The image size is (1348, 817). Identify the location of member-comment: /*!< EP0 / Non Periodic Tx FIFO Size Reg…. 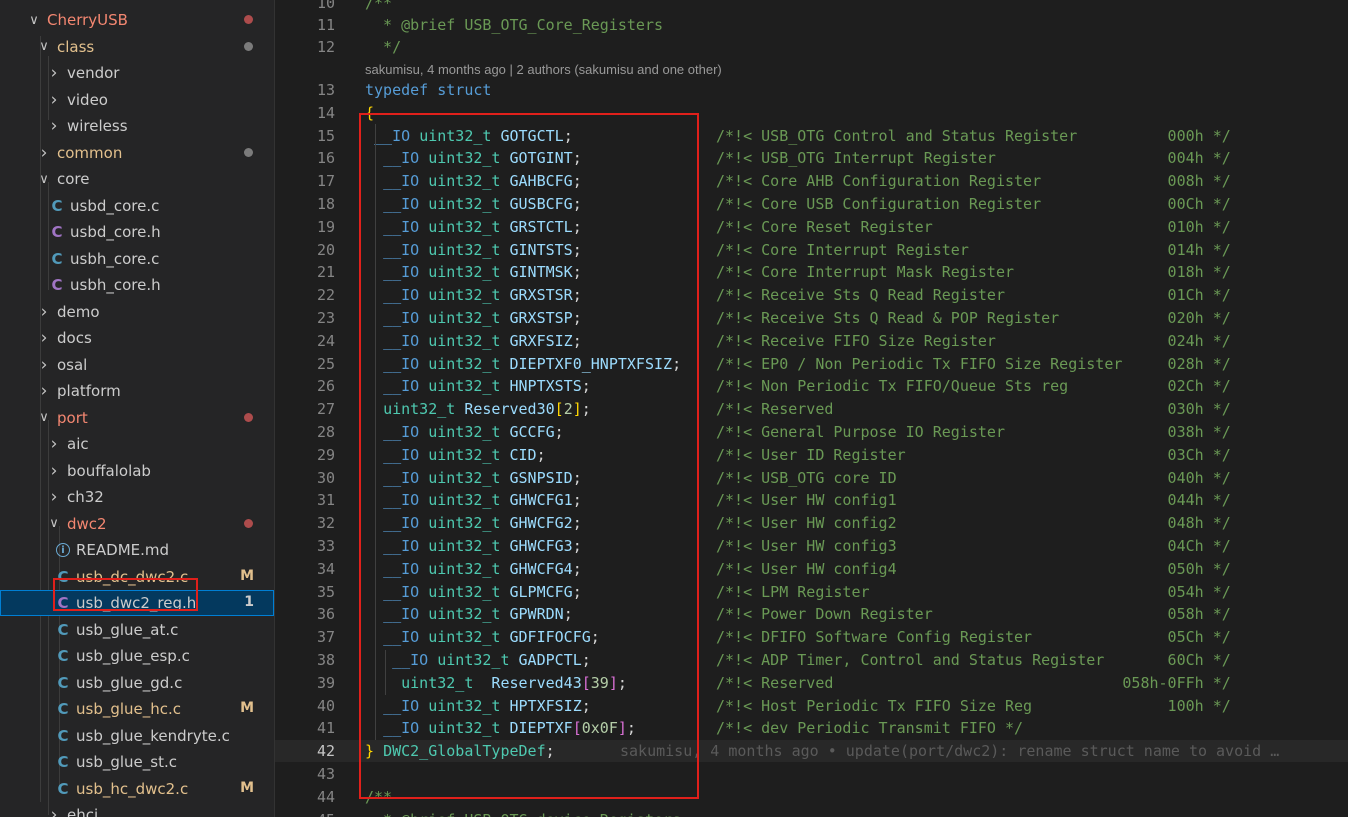
(973, 363).